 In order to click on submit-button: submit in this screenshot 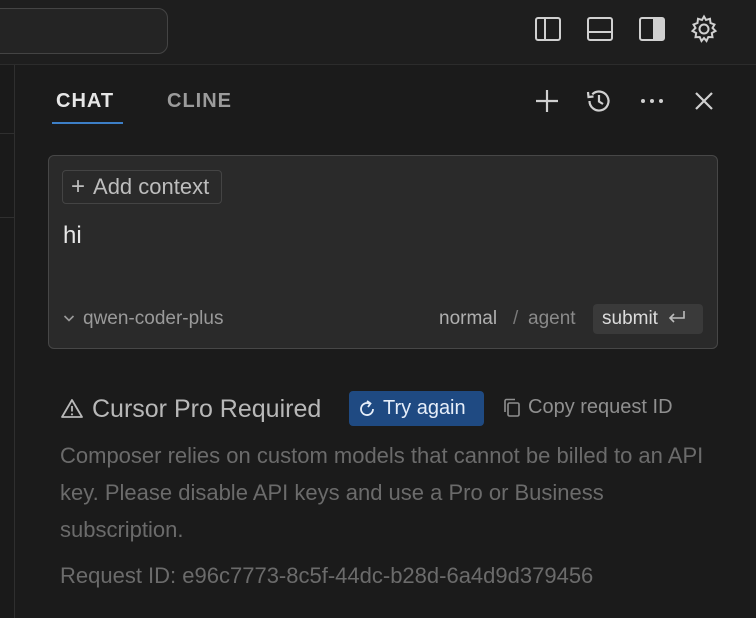, I will do `click(648, 319)`.